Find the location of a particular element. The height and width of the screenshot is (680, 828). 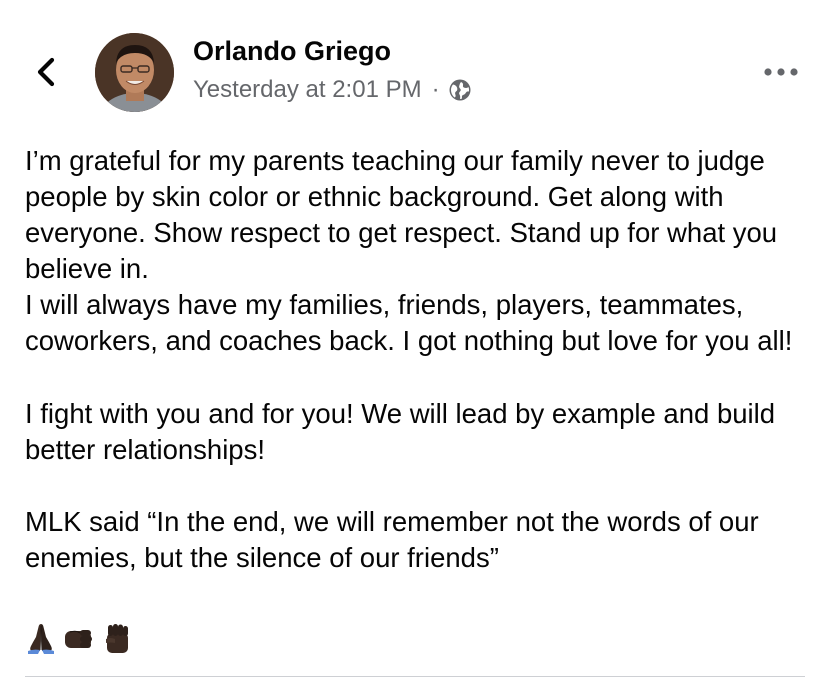

folded-hands-emoji is located at coordinates (41, 639).